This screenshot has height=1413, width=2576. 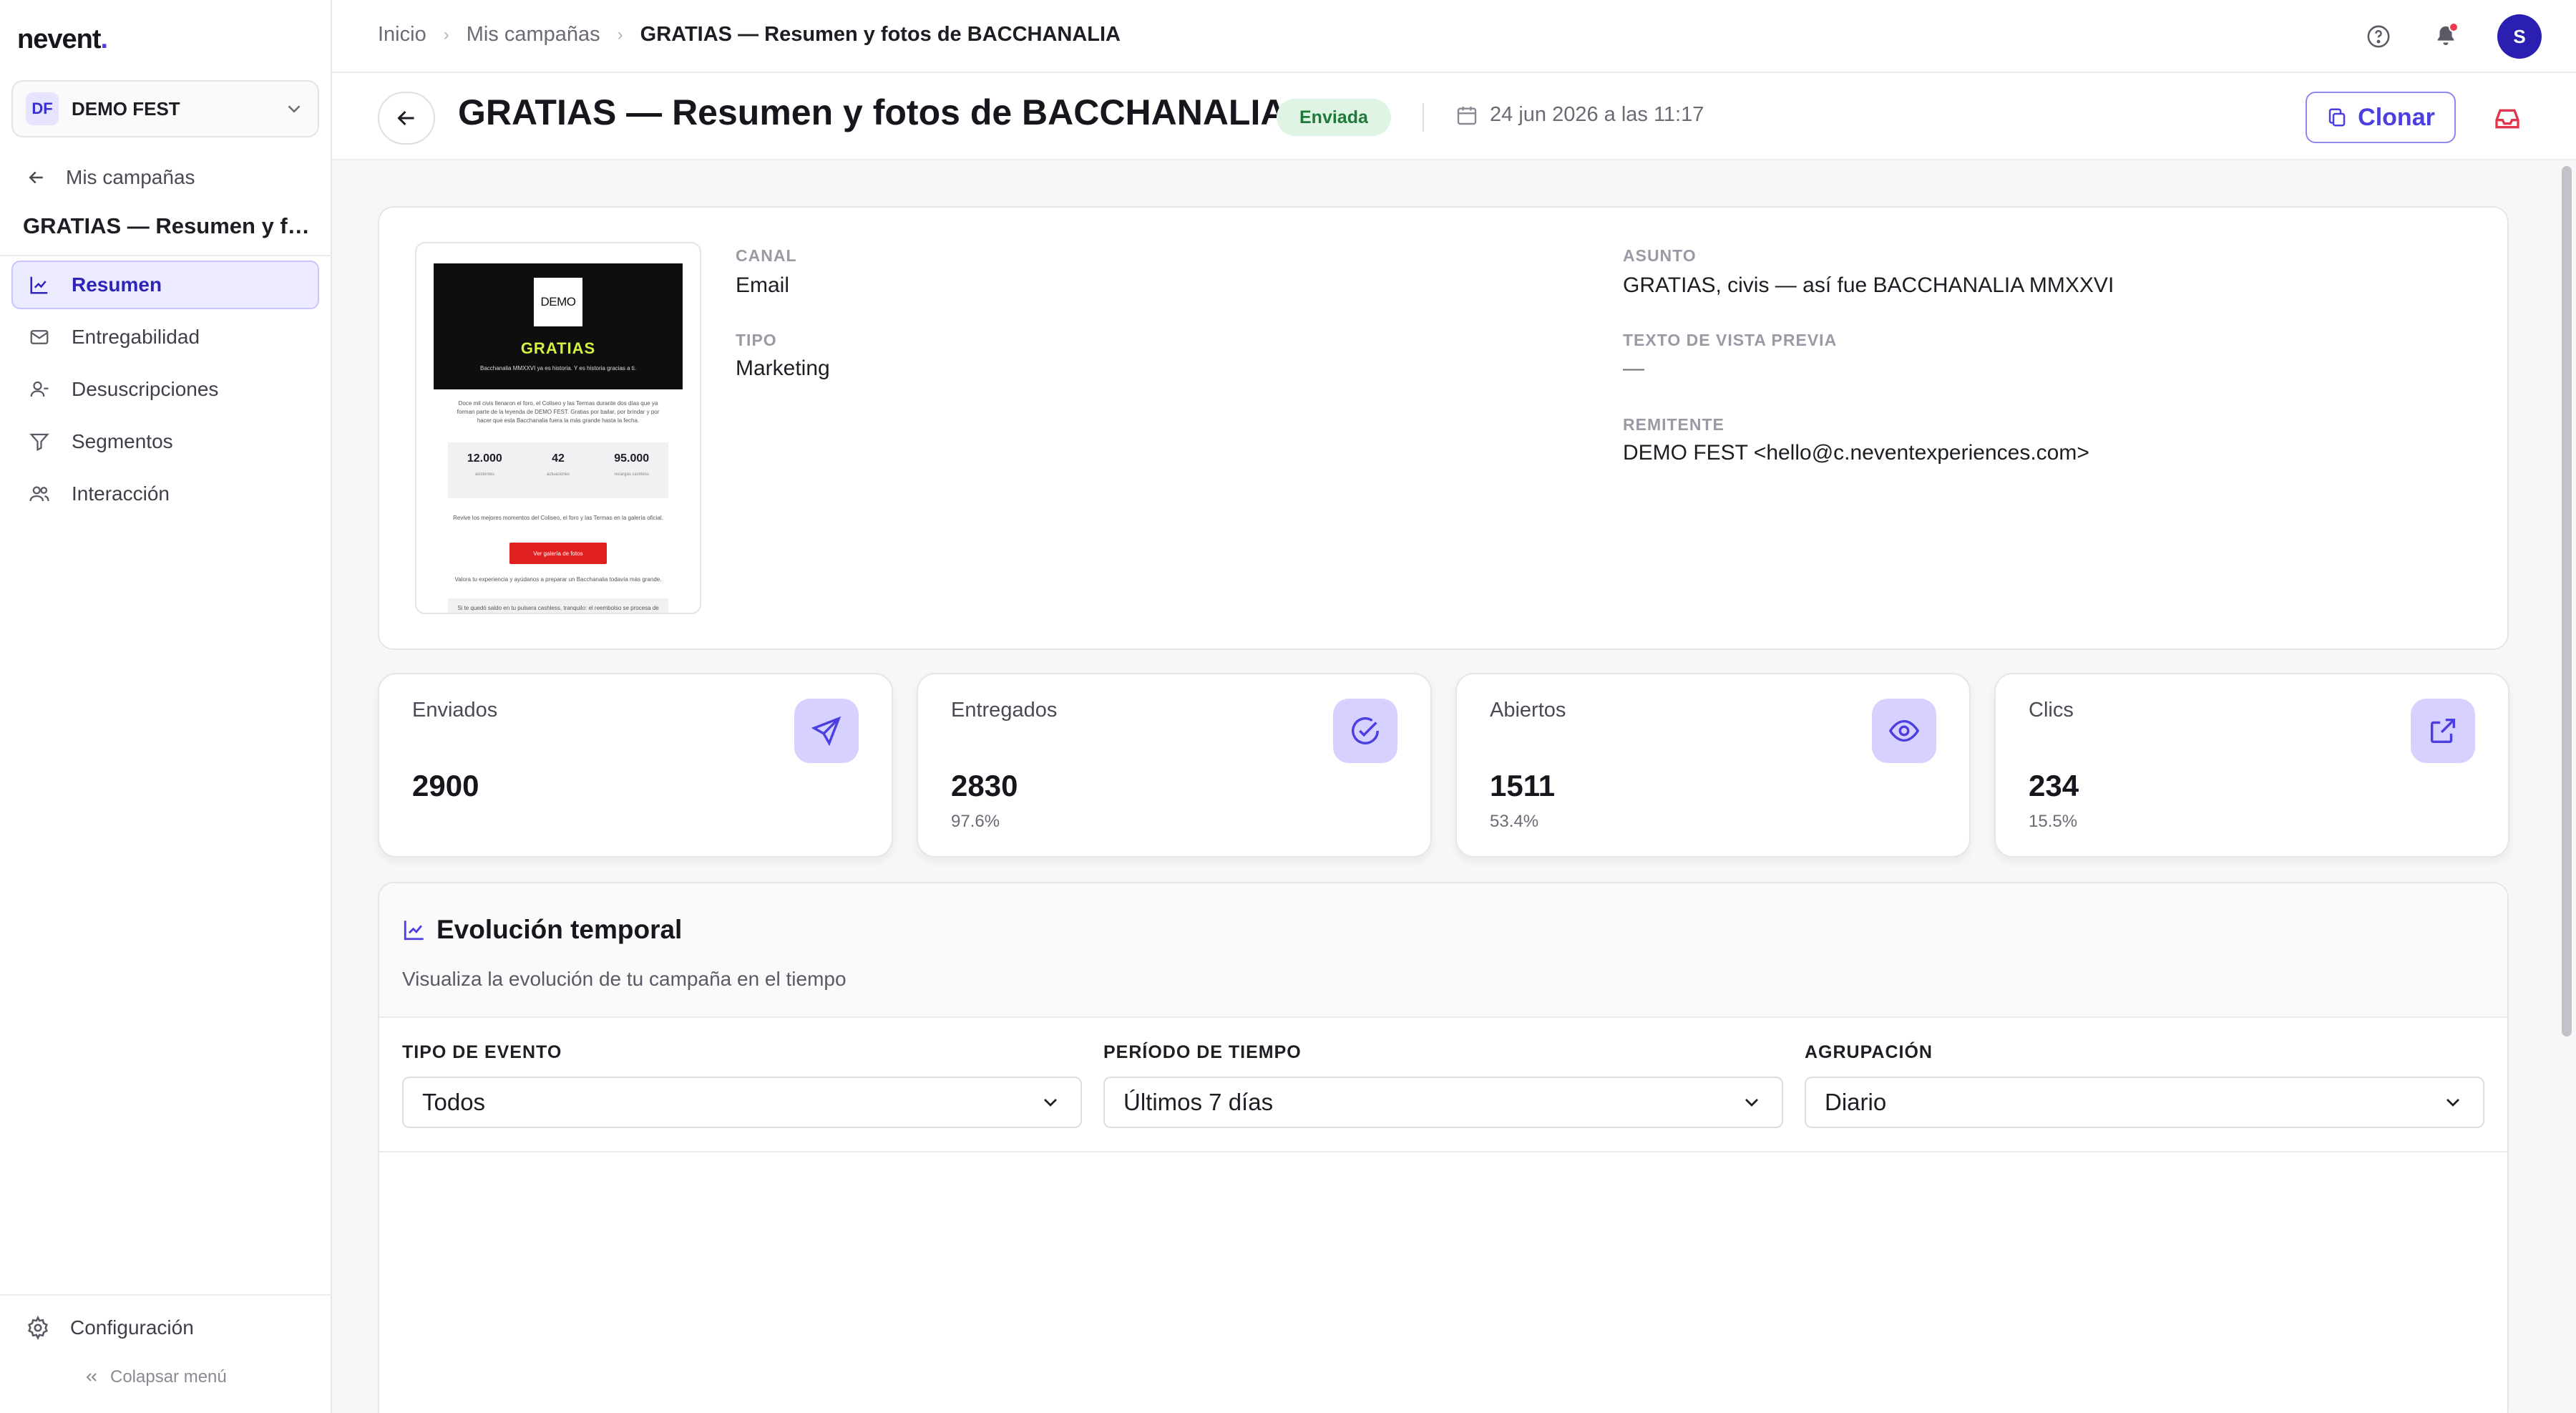 I want to click on sidebar-item-entregabilidad: Entregabilidad, so click(x=165, y=337).